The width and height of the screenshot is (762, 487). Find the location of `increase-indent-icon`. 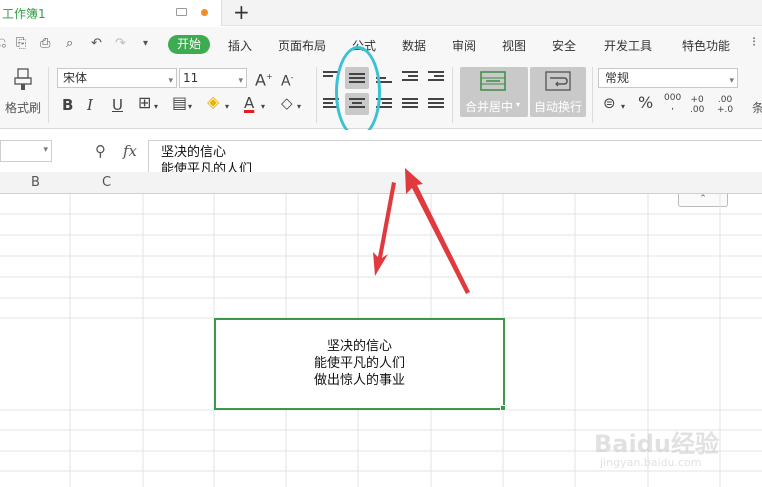

increase-indent-icon is located at coordinates (436, 78).